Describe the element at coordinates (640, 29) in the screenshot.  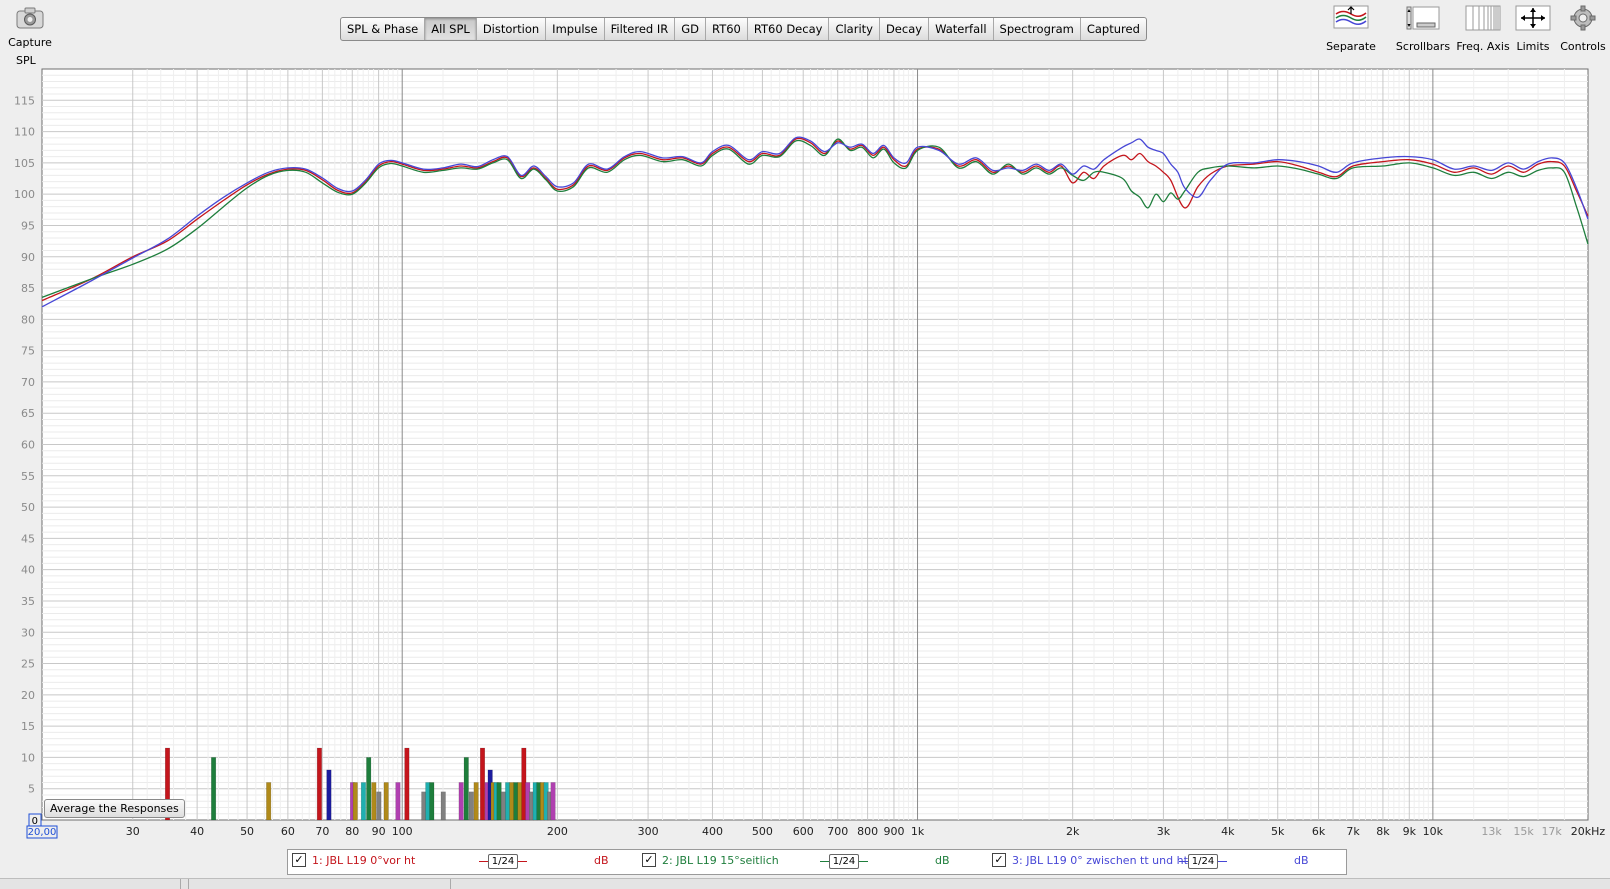
I see `tab-filtered-ir: Filtered IR` at that location.